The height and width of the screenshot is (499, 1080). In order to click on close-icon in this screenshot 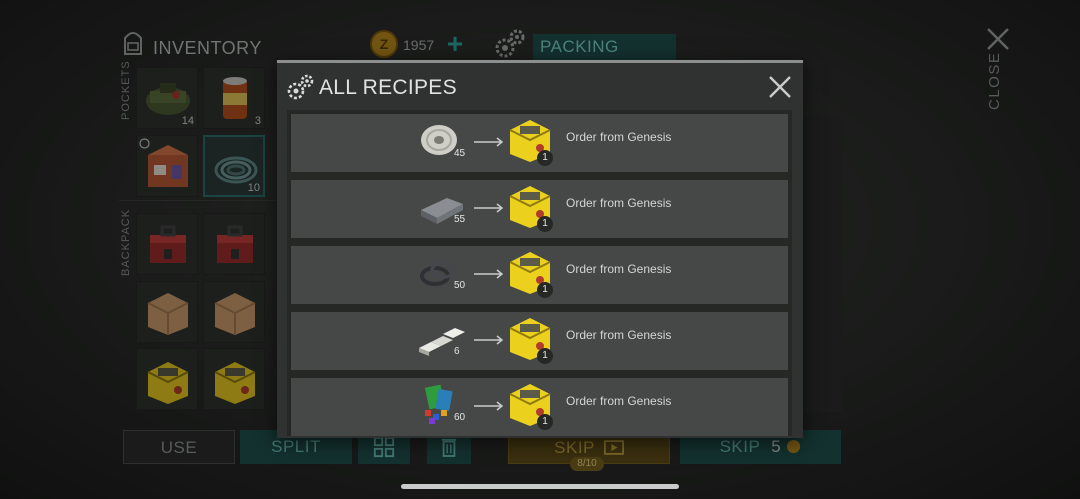, I will do `click(780, 87)`.